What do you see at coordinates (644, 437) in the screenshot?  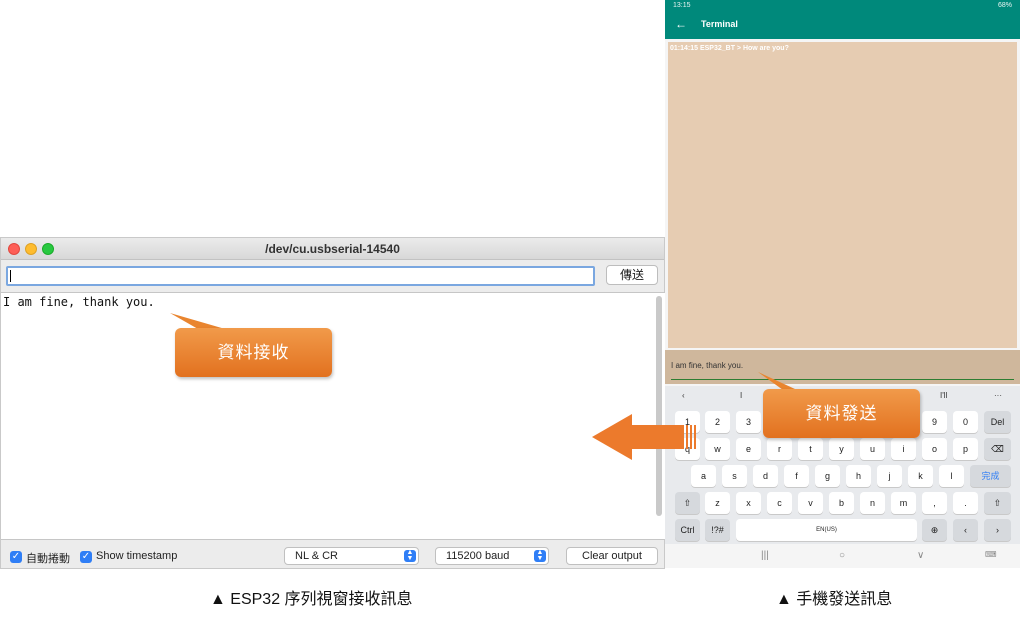 I see `left-arrow-icon` at bounding box center [644, 437].